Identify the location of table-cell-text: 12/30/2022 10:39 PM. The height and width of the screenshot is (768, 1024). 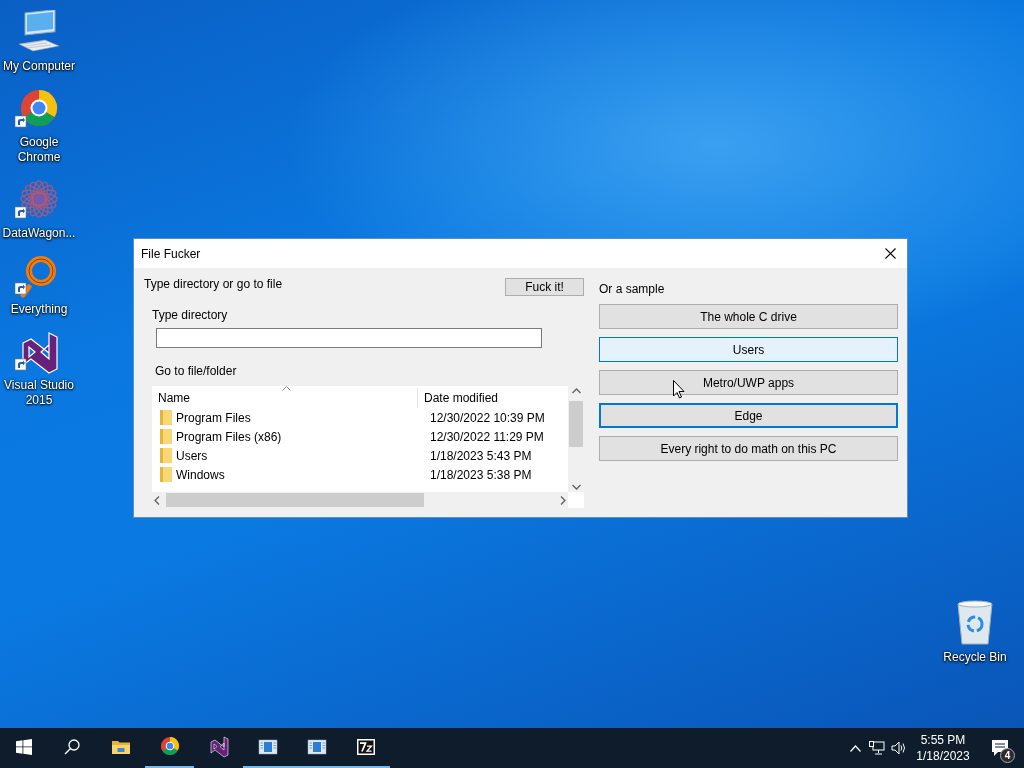
(487, 417).